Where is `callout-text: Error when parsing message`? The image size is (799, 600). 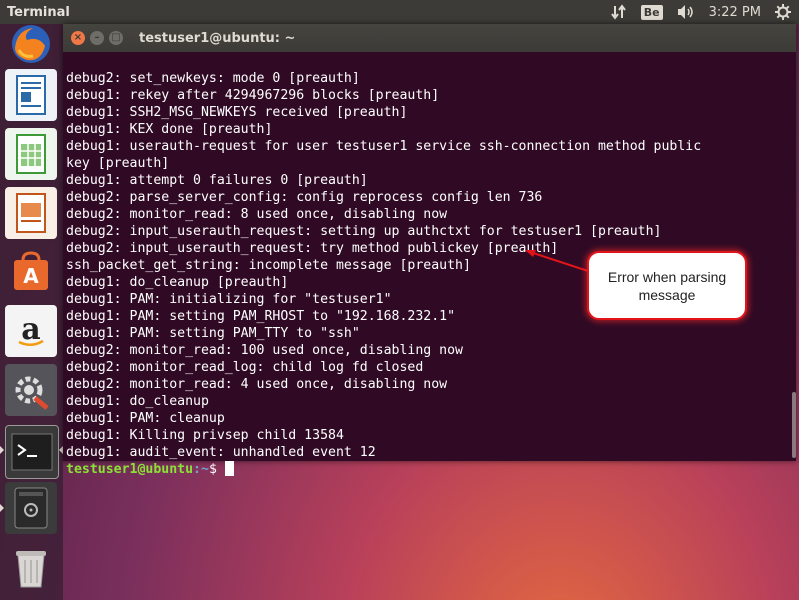 callout-text: Error when parsing message is located at coordinates (667, 285).